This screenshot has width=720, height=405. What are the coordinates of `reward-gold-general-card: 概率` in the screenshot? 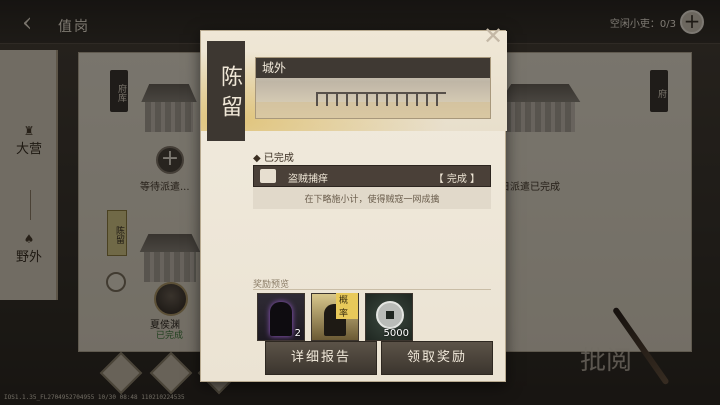 It's located at (335, 317).